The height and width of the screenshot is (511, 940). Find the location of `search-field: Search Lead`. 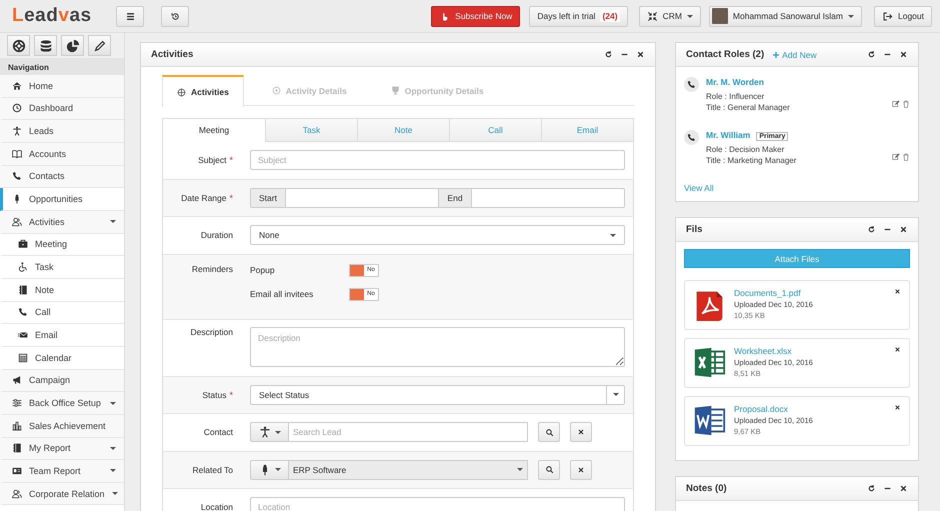

search-field: Search Lead is located at coordinates (408, 432).